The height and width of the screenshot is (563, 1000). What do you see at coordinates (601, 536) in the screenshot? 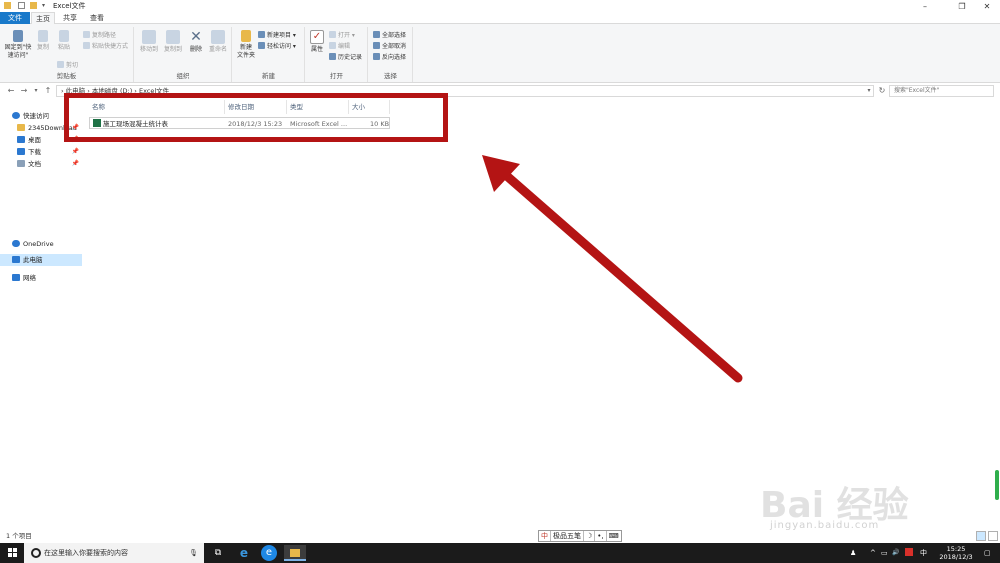
I see `ime-punctuation: •,` at bounding box center [601, 536].